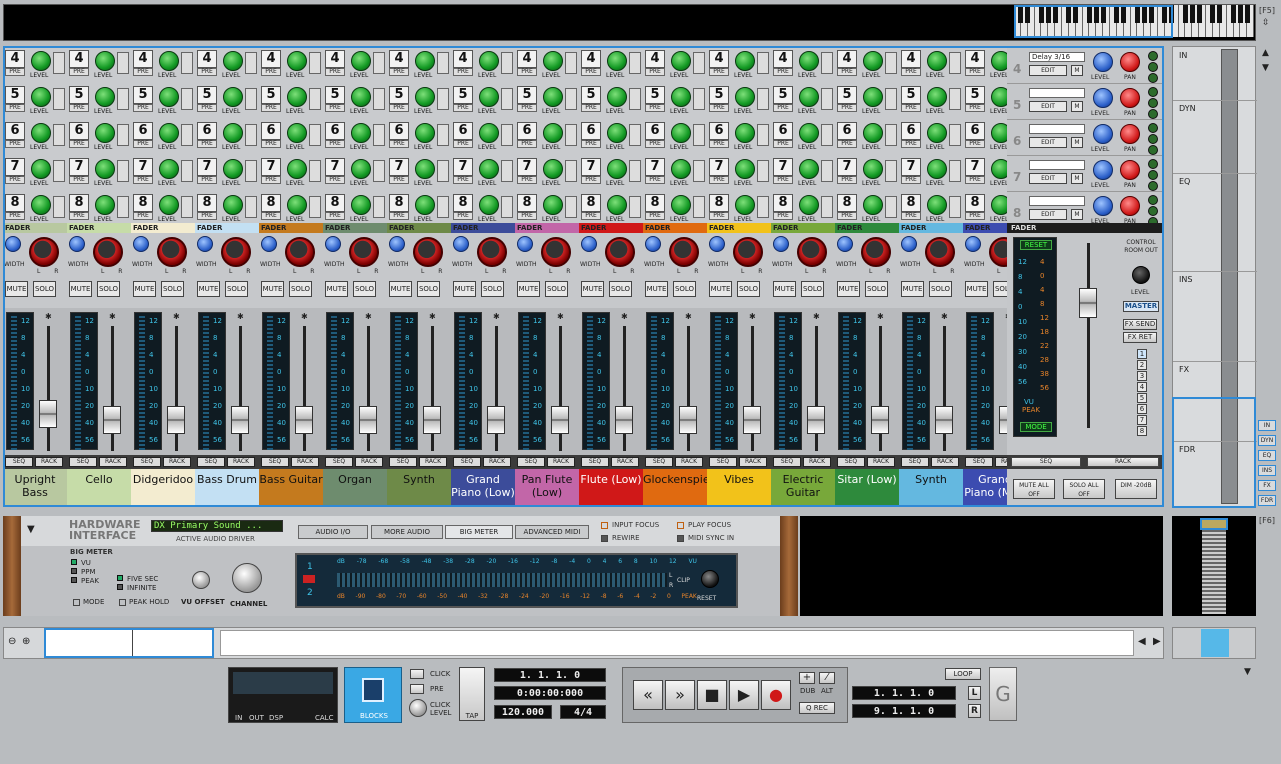  What do you see at coordinates (163, 487) in the screenshot?
I see `channel-name: Didgeridoo` at bounding box center [163, 487].